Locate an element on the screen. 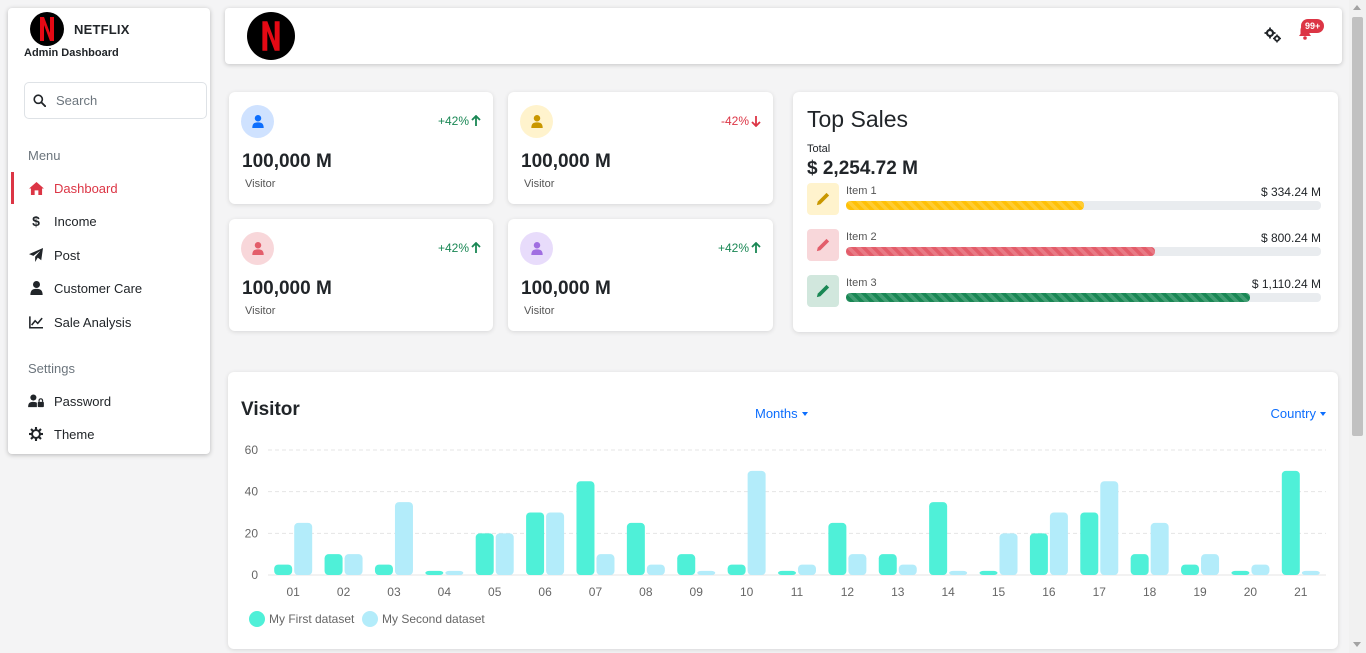 The image size is (1366, 653). sidebar-item-sale-analysis: Sale Analysis is located at coordinates (110, 322).